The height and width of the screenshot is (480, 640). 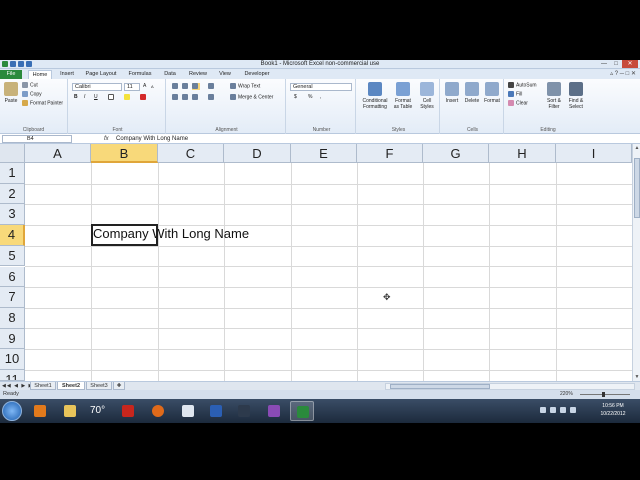 I want to click on taskbar-onenote, so click(x=274, y=411).